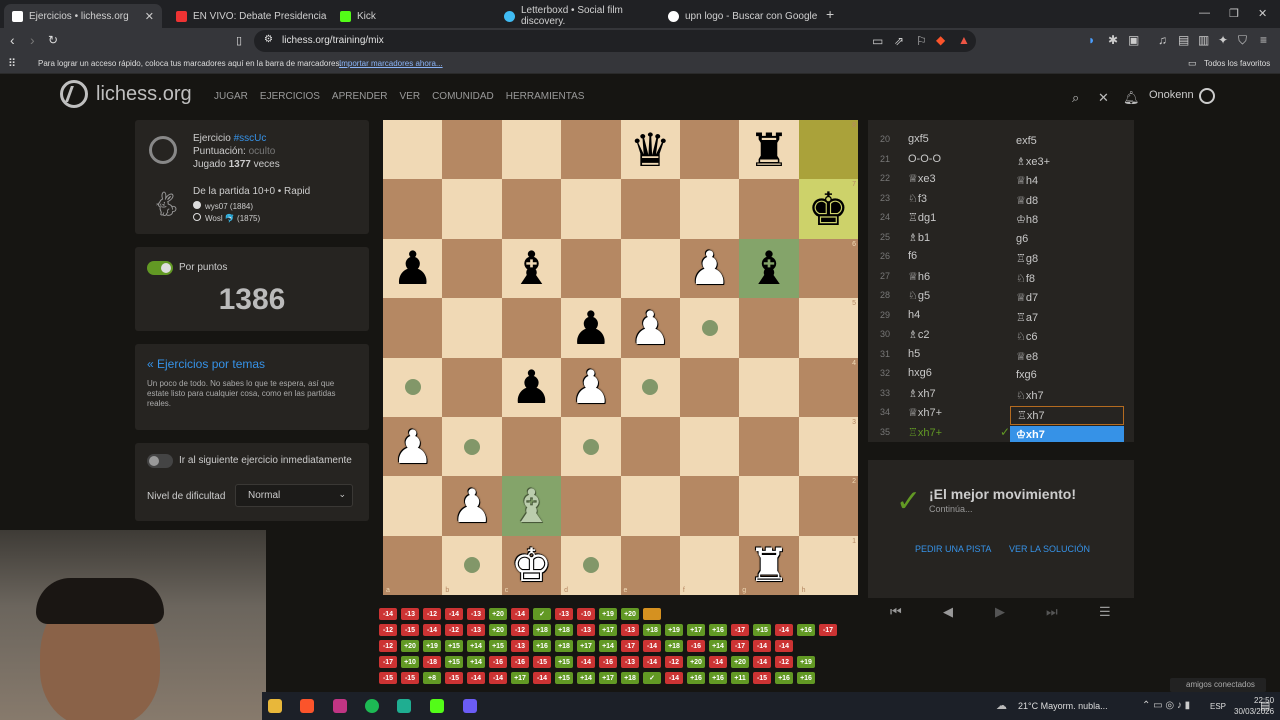 This screenshot has height=720, width=1280. What do you see at coordinates (615, 41) in the screenshot?
I see `address-bar: ⚙ lichess.org/training/mix ▭ ⇗ ⚐ ◆ ▲` at bounding box center [615, 41].